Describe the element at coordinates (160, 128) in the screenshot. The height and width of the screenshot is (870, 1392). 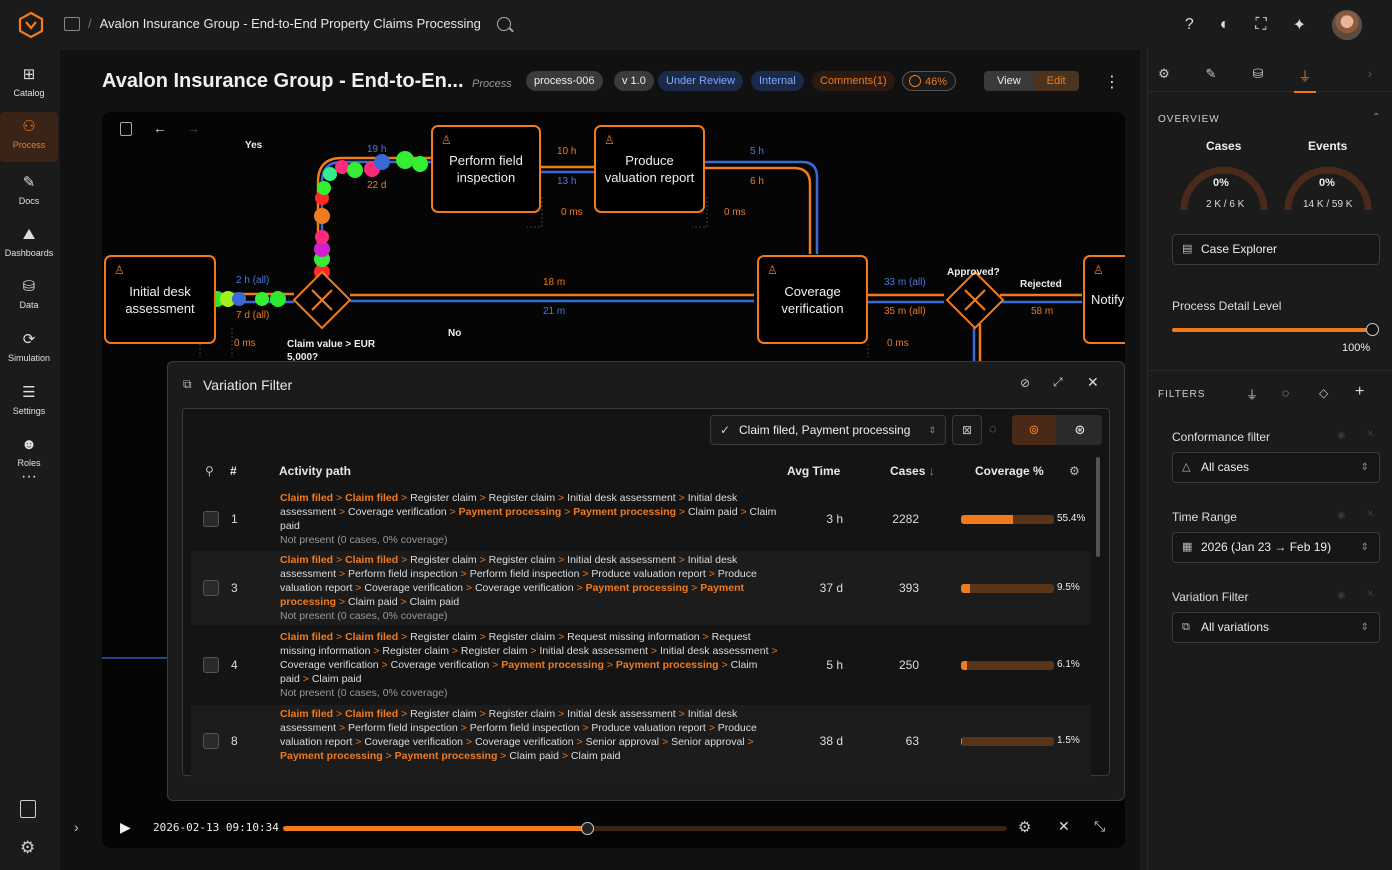
I see `undo-icon: ←` at that location.